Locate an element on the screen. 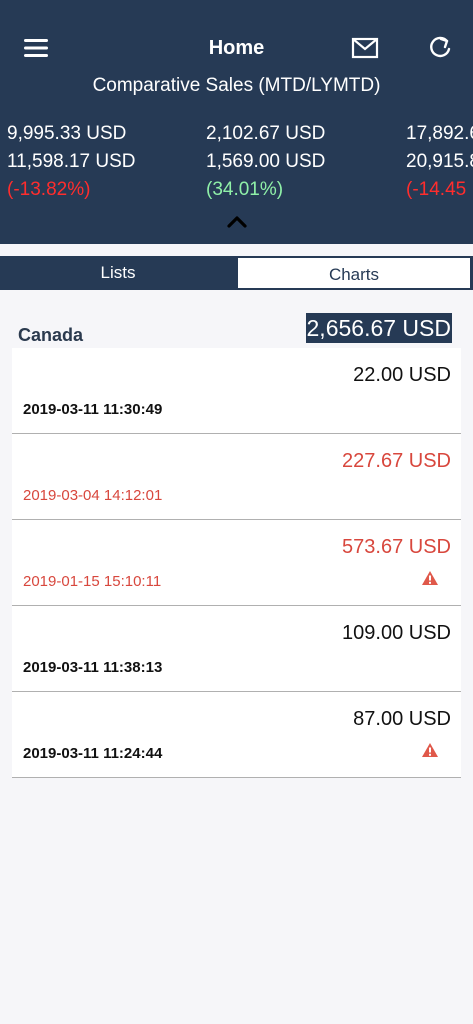  transaction-datetime: 2019-03-11 11:30:49 is located at coordinates (93, 409).